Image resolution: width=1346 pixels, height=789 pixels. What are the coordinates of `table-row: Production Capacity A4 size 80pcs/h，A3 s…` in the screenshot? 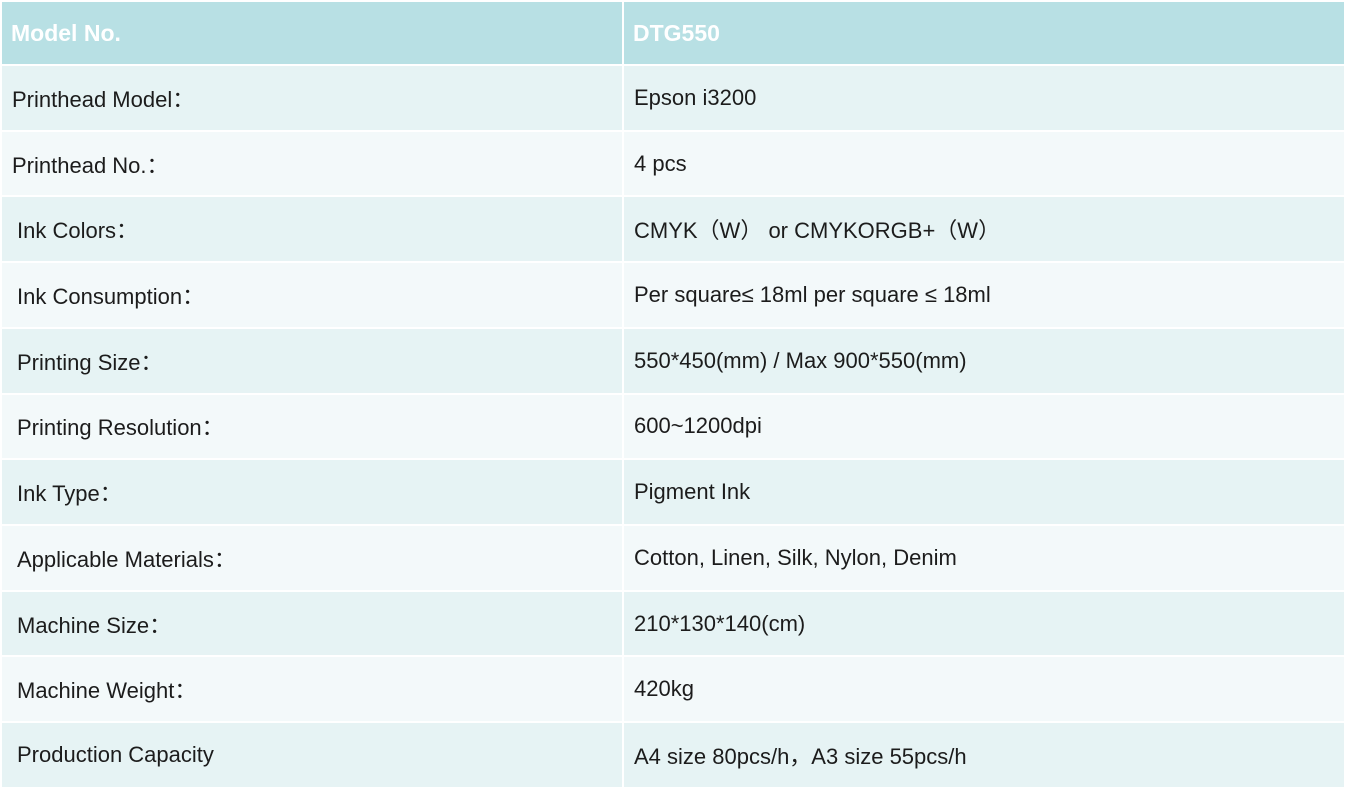 It's located at (673, 755).